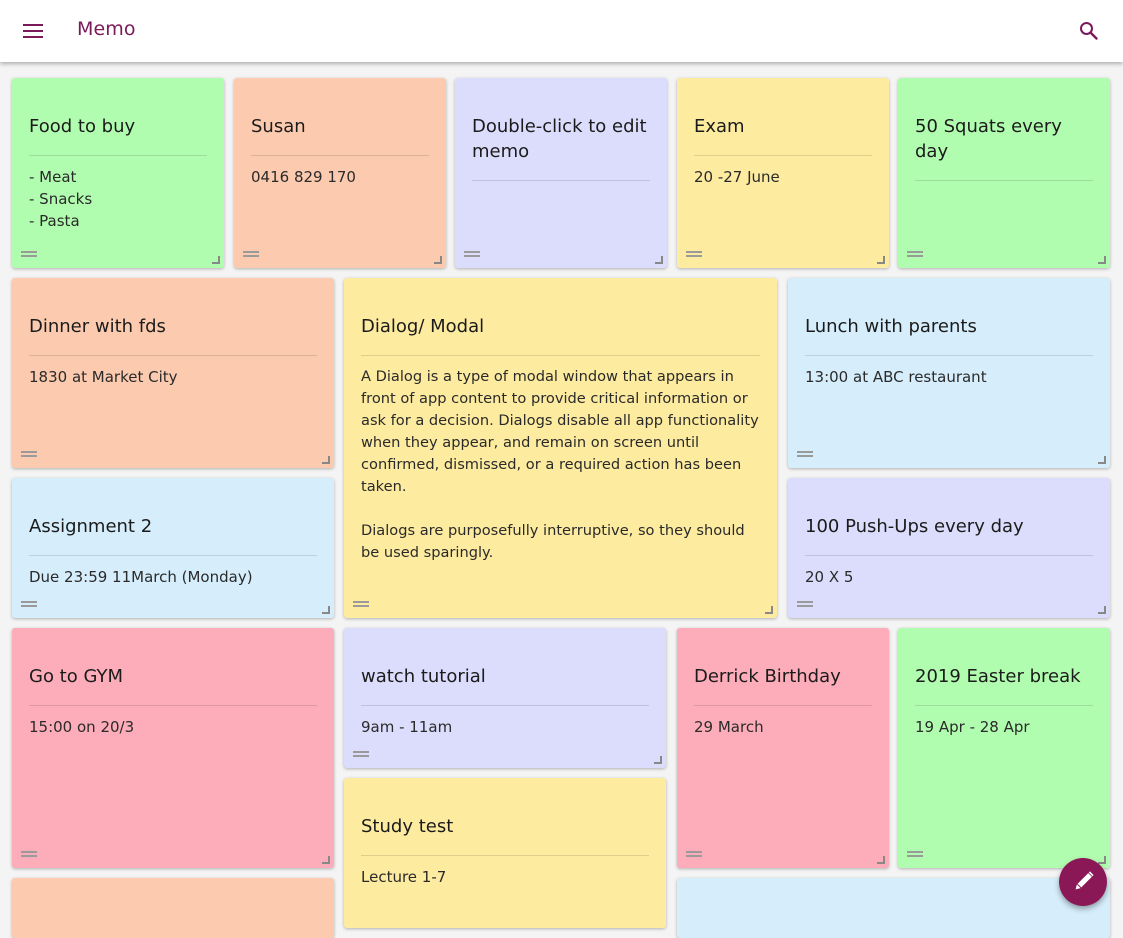 This screenshot has width=1123, height=938. I want to click on memo-card: Dinner with fds 1830 at Market City, so click(173, 373).